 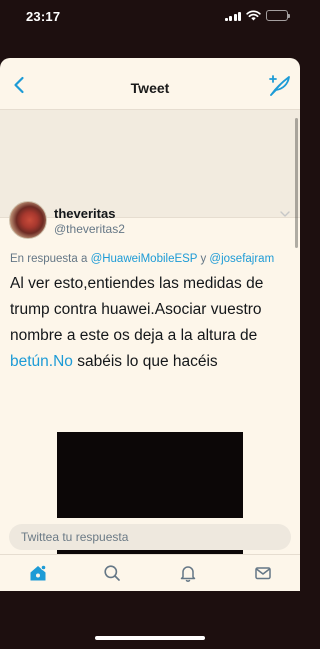 I want to click on tab-search, so click(x=112, y=573).